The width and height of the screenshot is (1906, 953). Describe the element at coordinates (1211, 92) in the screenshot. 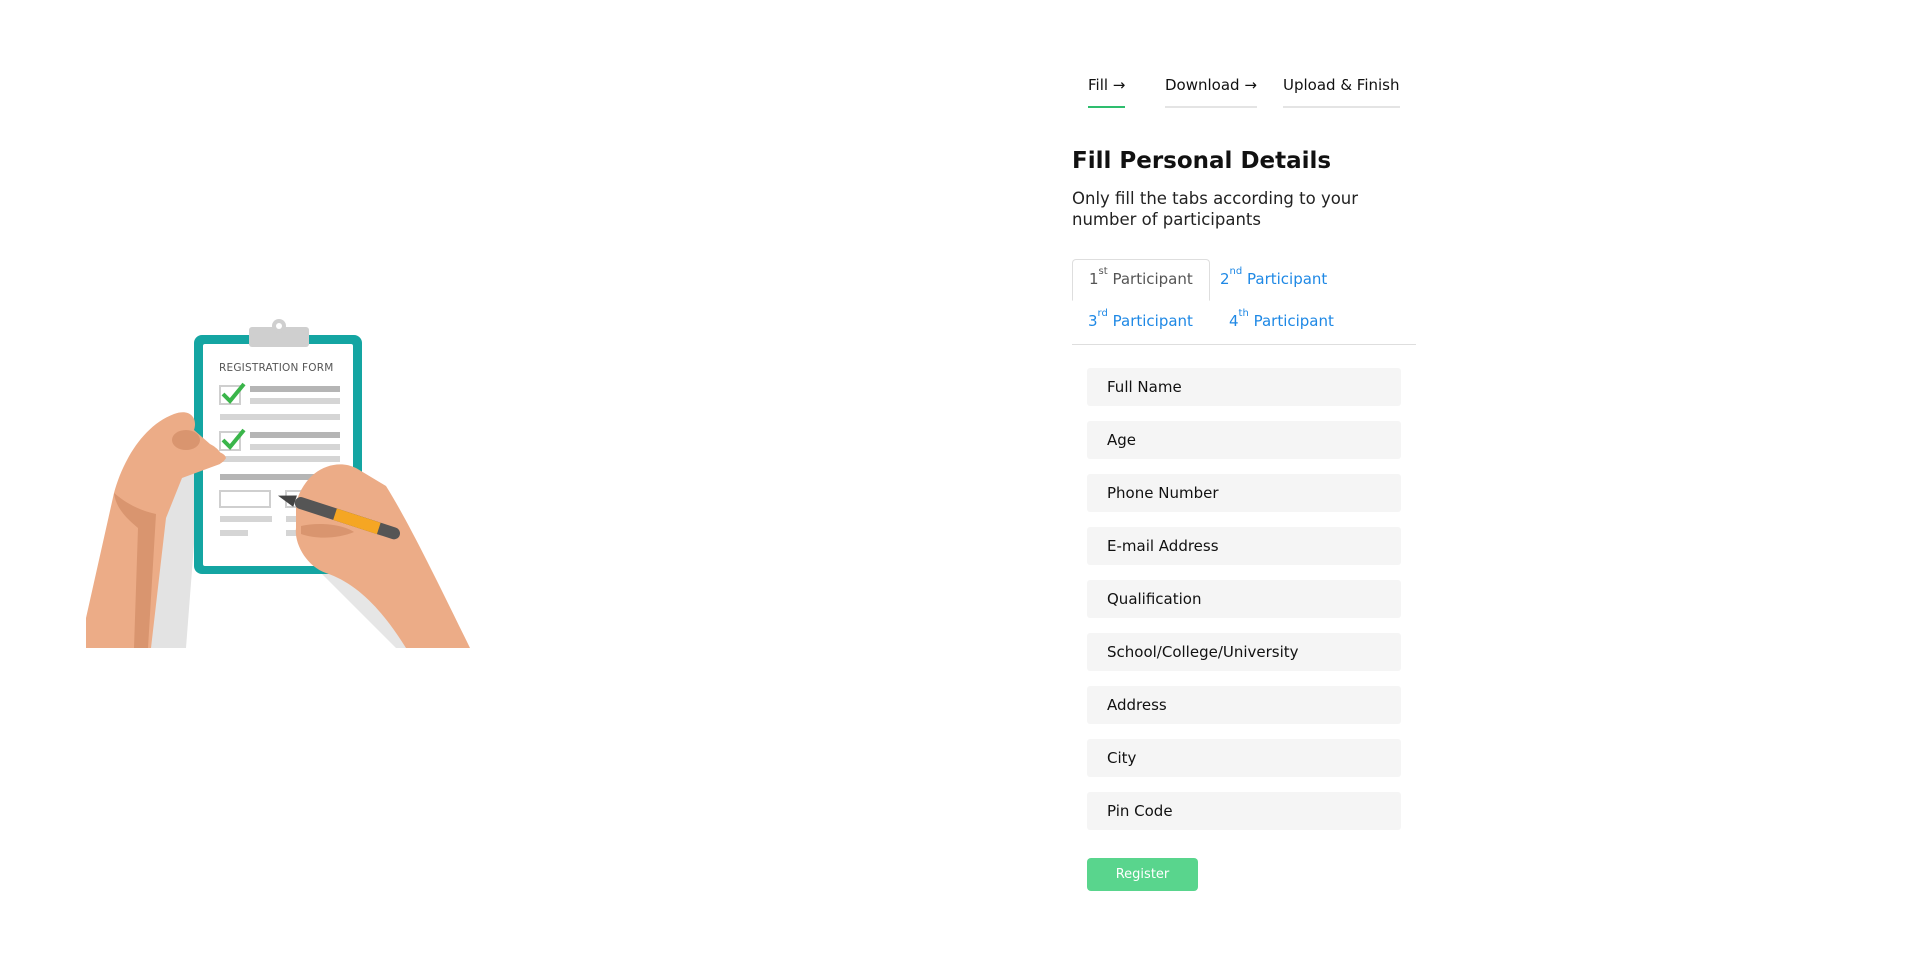

I see `step-download: Download →` at that location.